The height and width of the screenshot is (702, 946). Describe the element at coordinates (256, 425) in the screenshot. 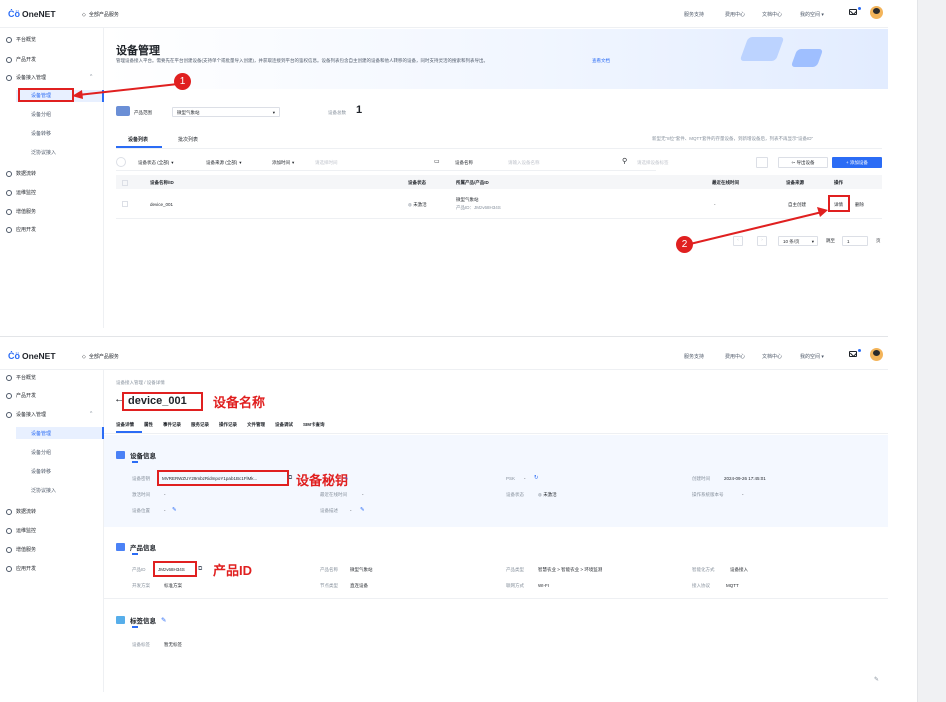

I see `tab-files: 文件管理` at that location.